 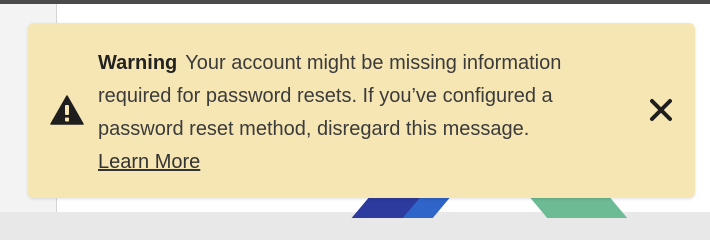 I want to click on learn-more-link: Learn More, so click(x=149, y=162).